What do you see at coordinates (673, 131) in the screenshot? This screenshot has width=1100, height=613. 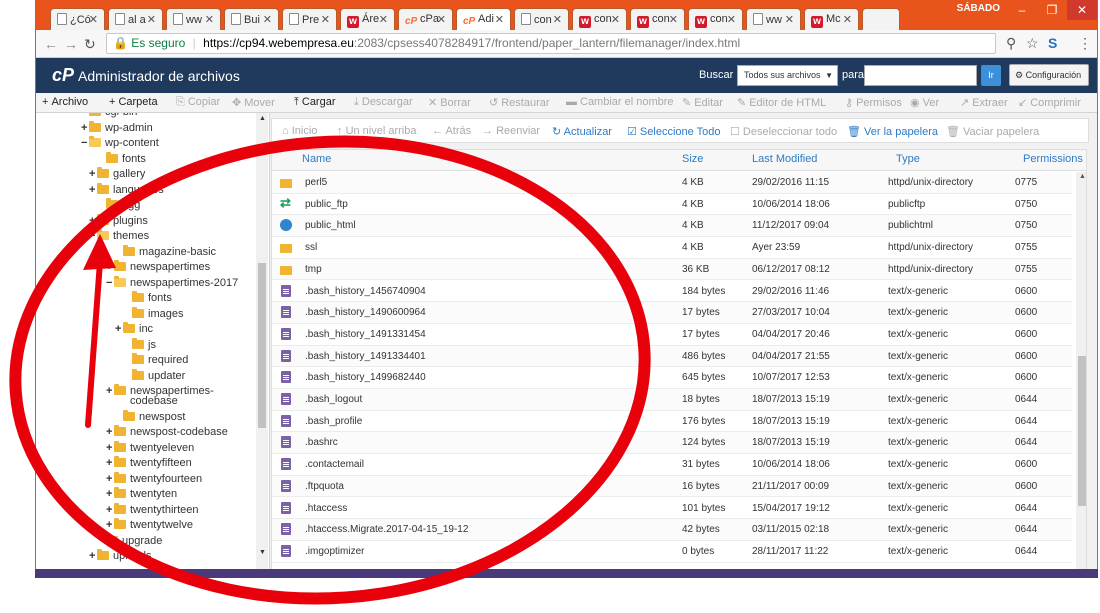 I see `nav-seleccione-todo-button: ☑ Seleccione Todo` at bounding box center [673, 131].